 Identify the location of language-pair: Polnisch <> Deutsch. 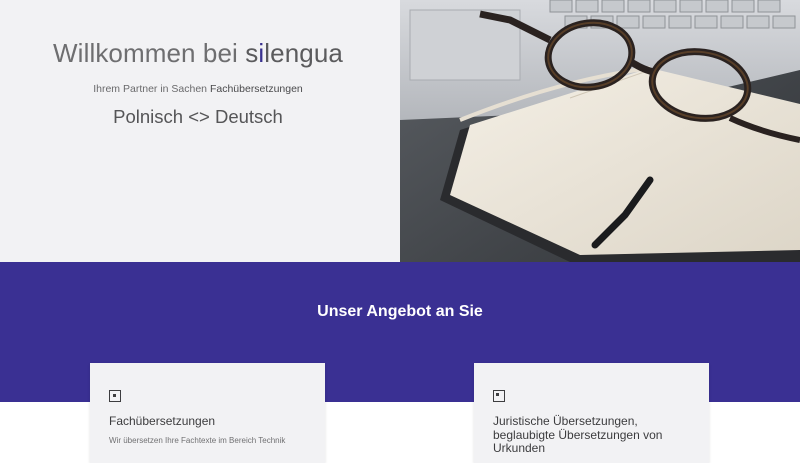
(198, 116).